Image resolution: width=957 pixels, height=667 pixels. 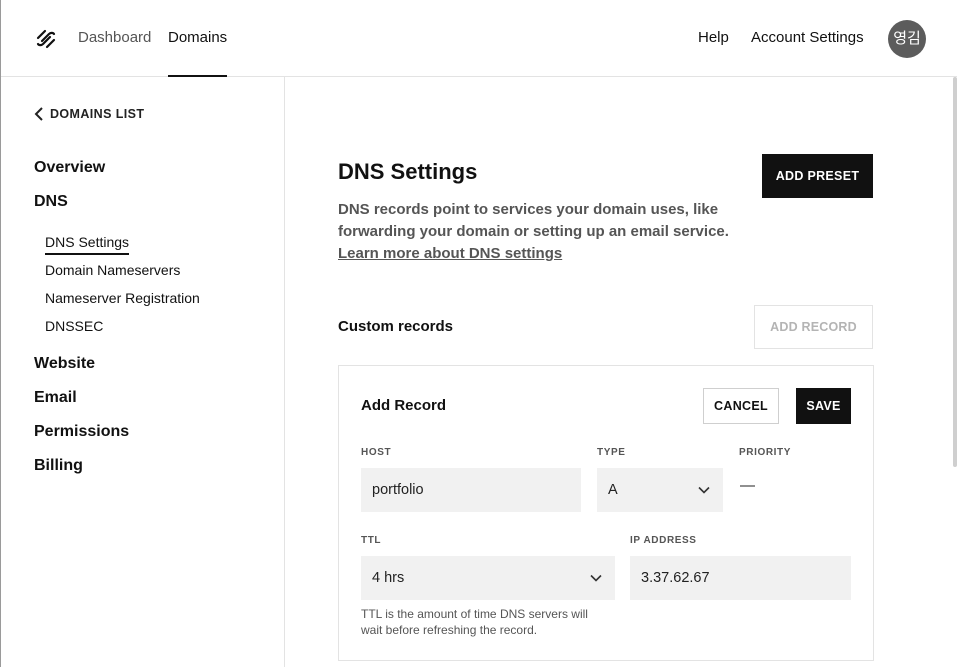 What do you see at coordinates (613, 490) in the screenshot?
I see `type-value: A` at bounding box center [613, 490].